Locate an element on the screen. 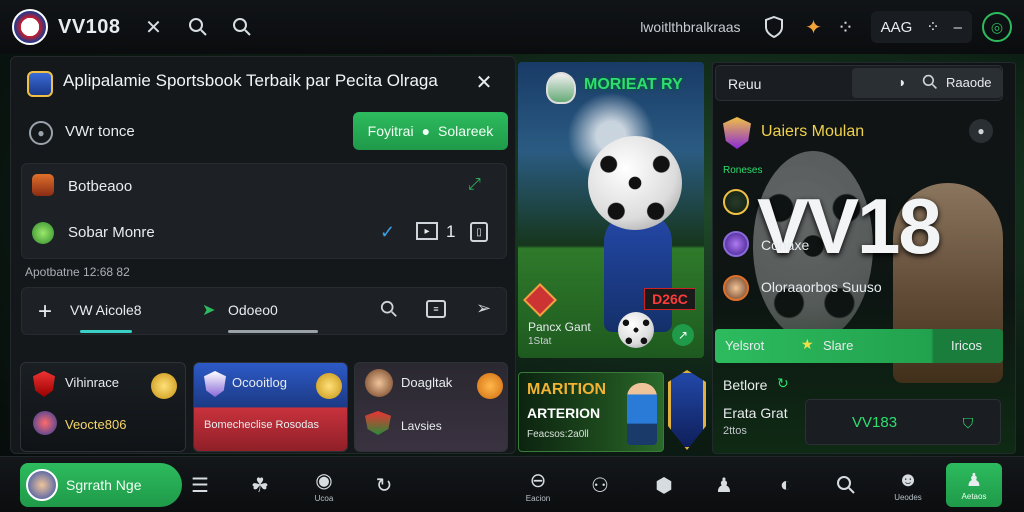  team-title: Uaiers Moulan is located at coordinates (813, 131).